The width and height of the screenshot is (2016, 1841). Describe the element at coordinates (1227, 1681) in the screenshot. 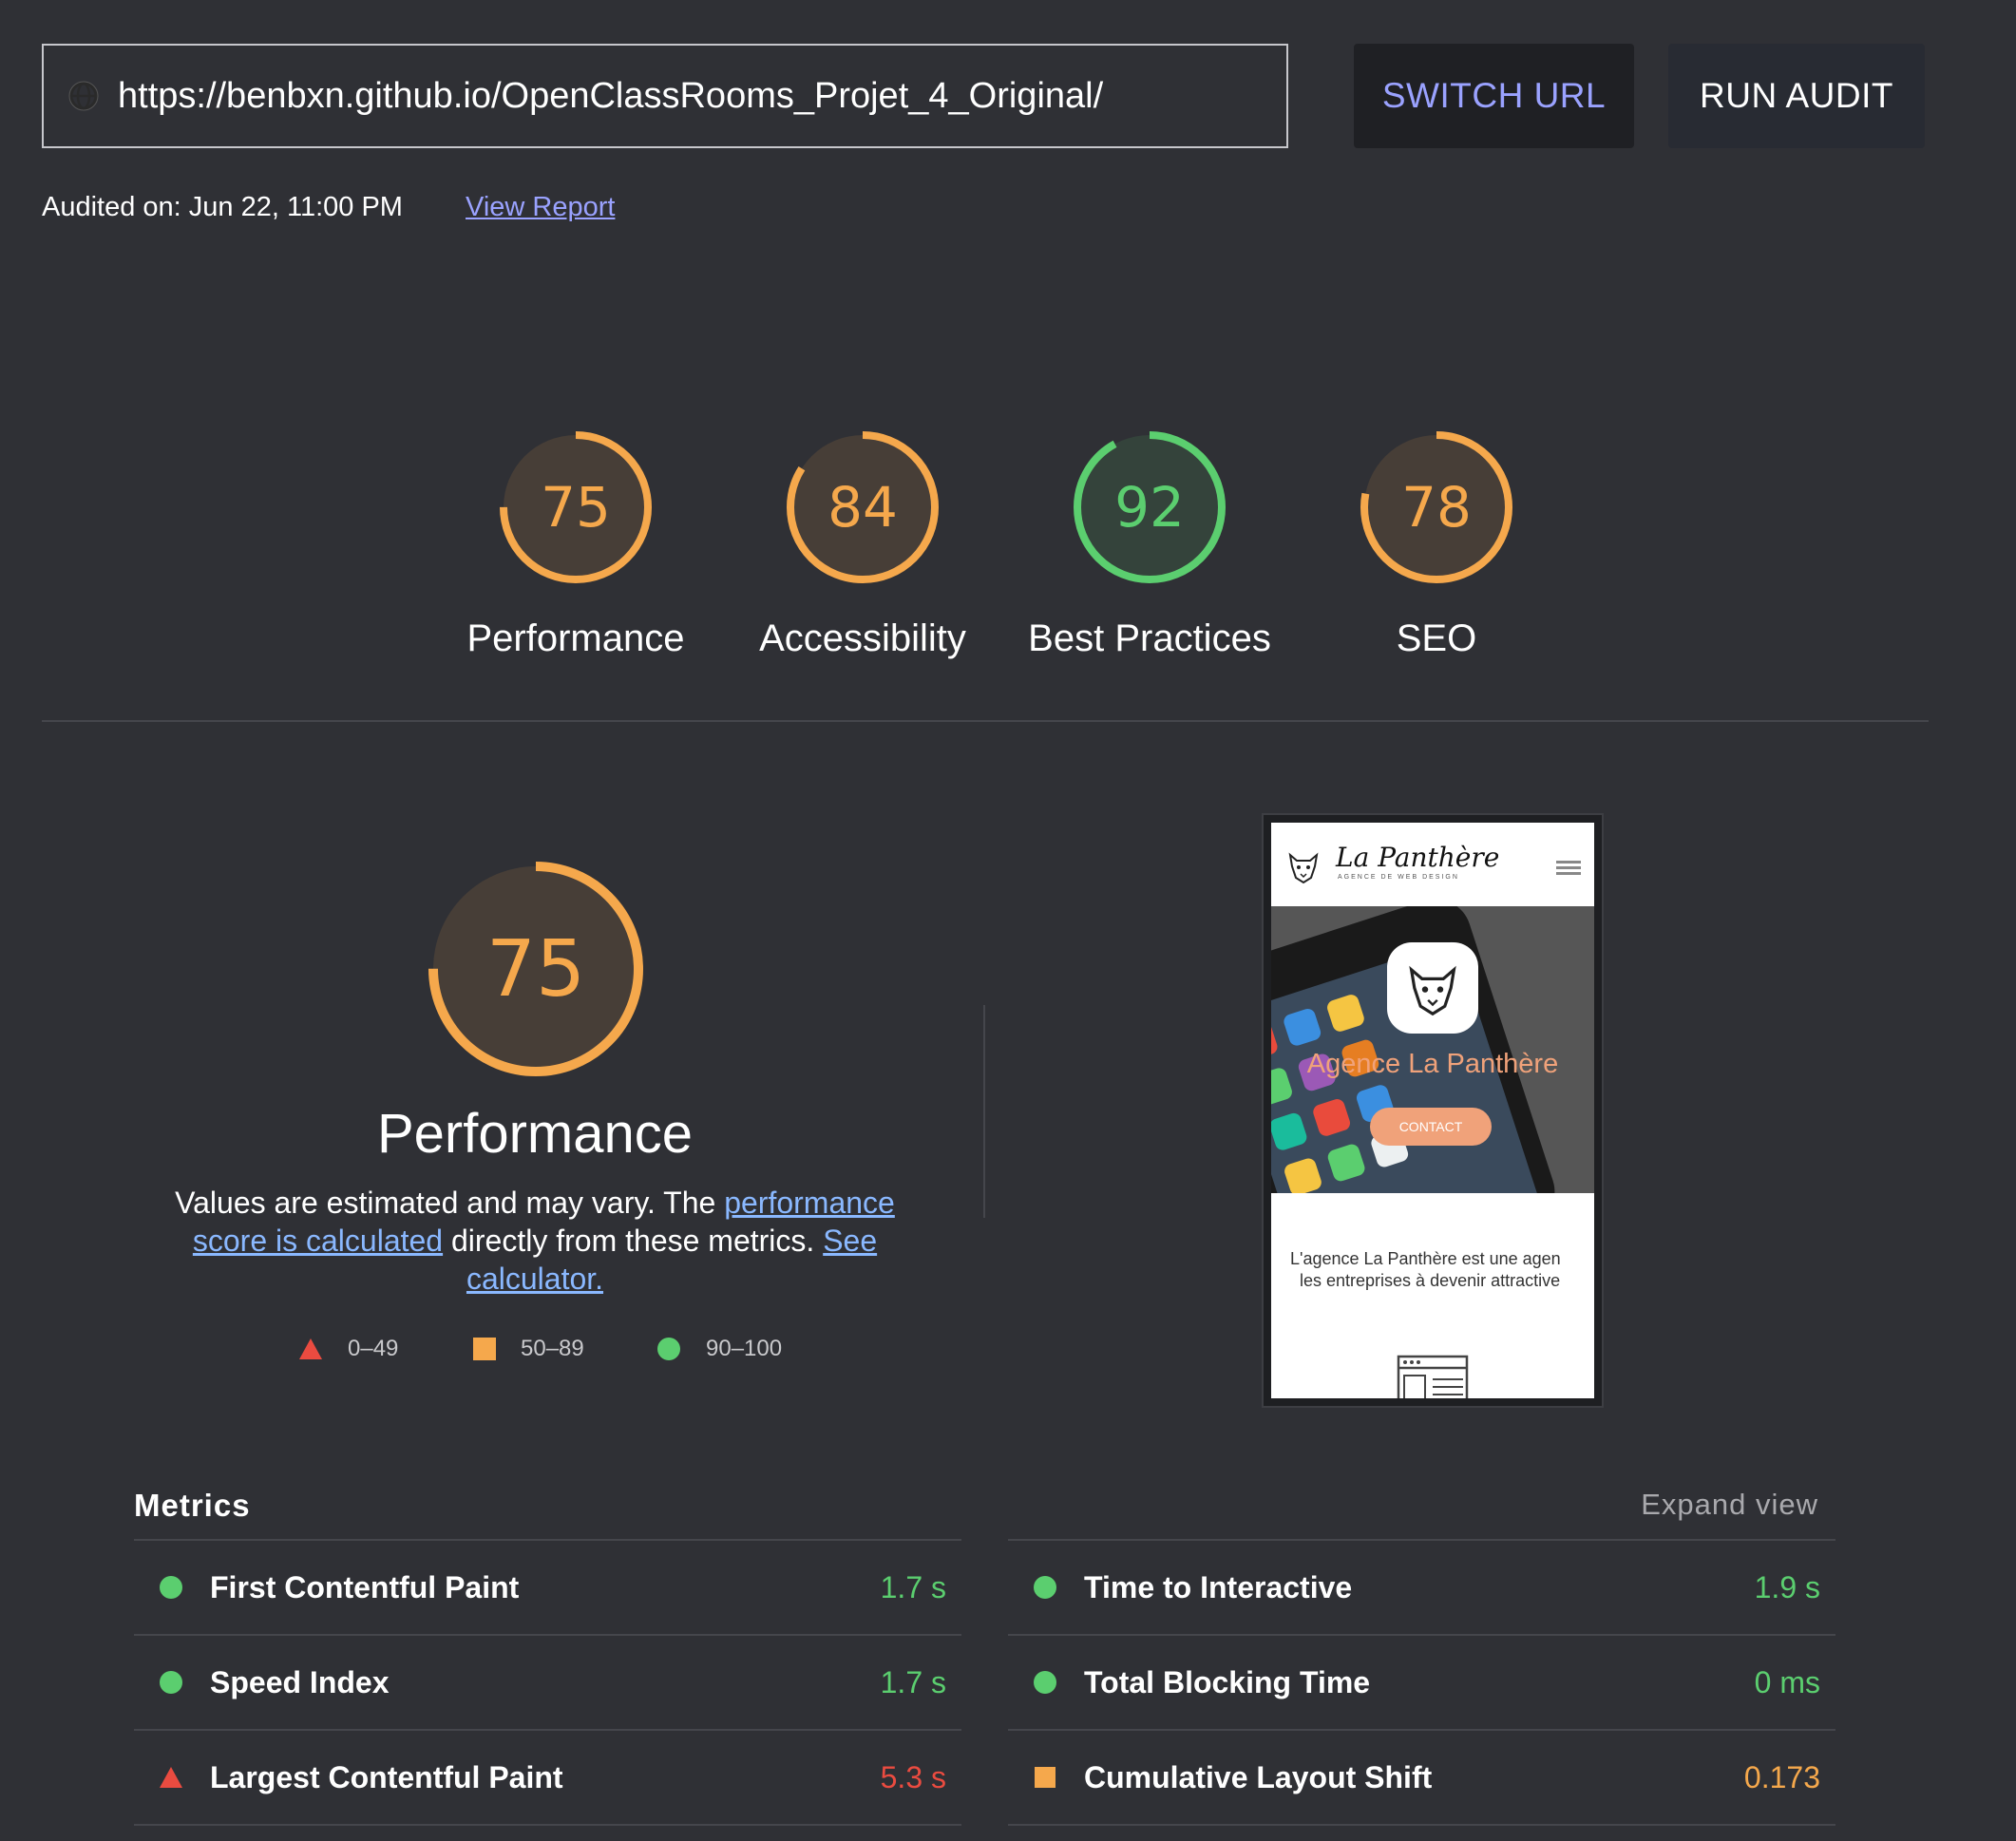

I see `metric-label: Total Blocking Time` at that location.